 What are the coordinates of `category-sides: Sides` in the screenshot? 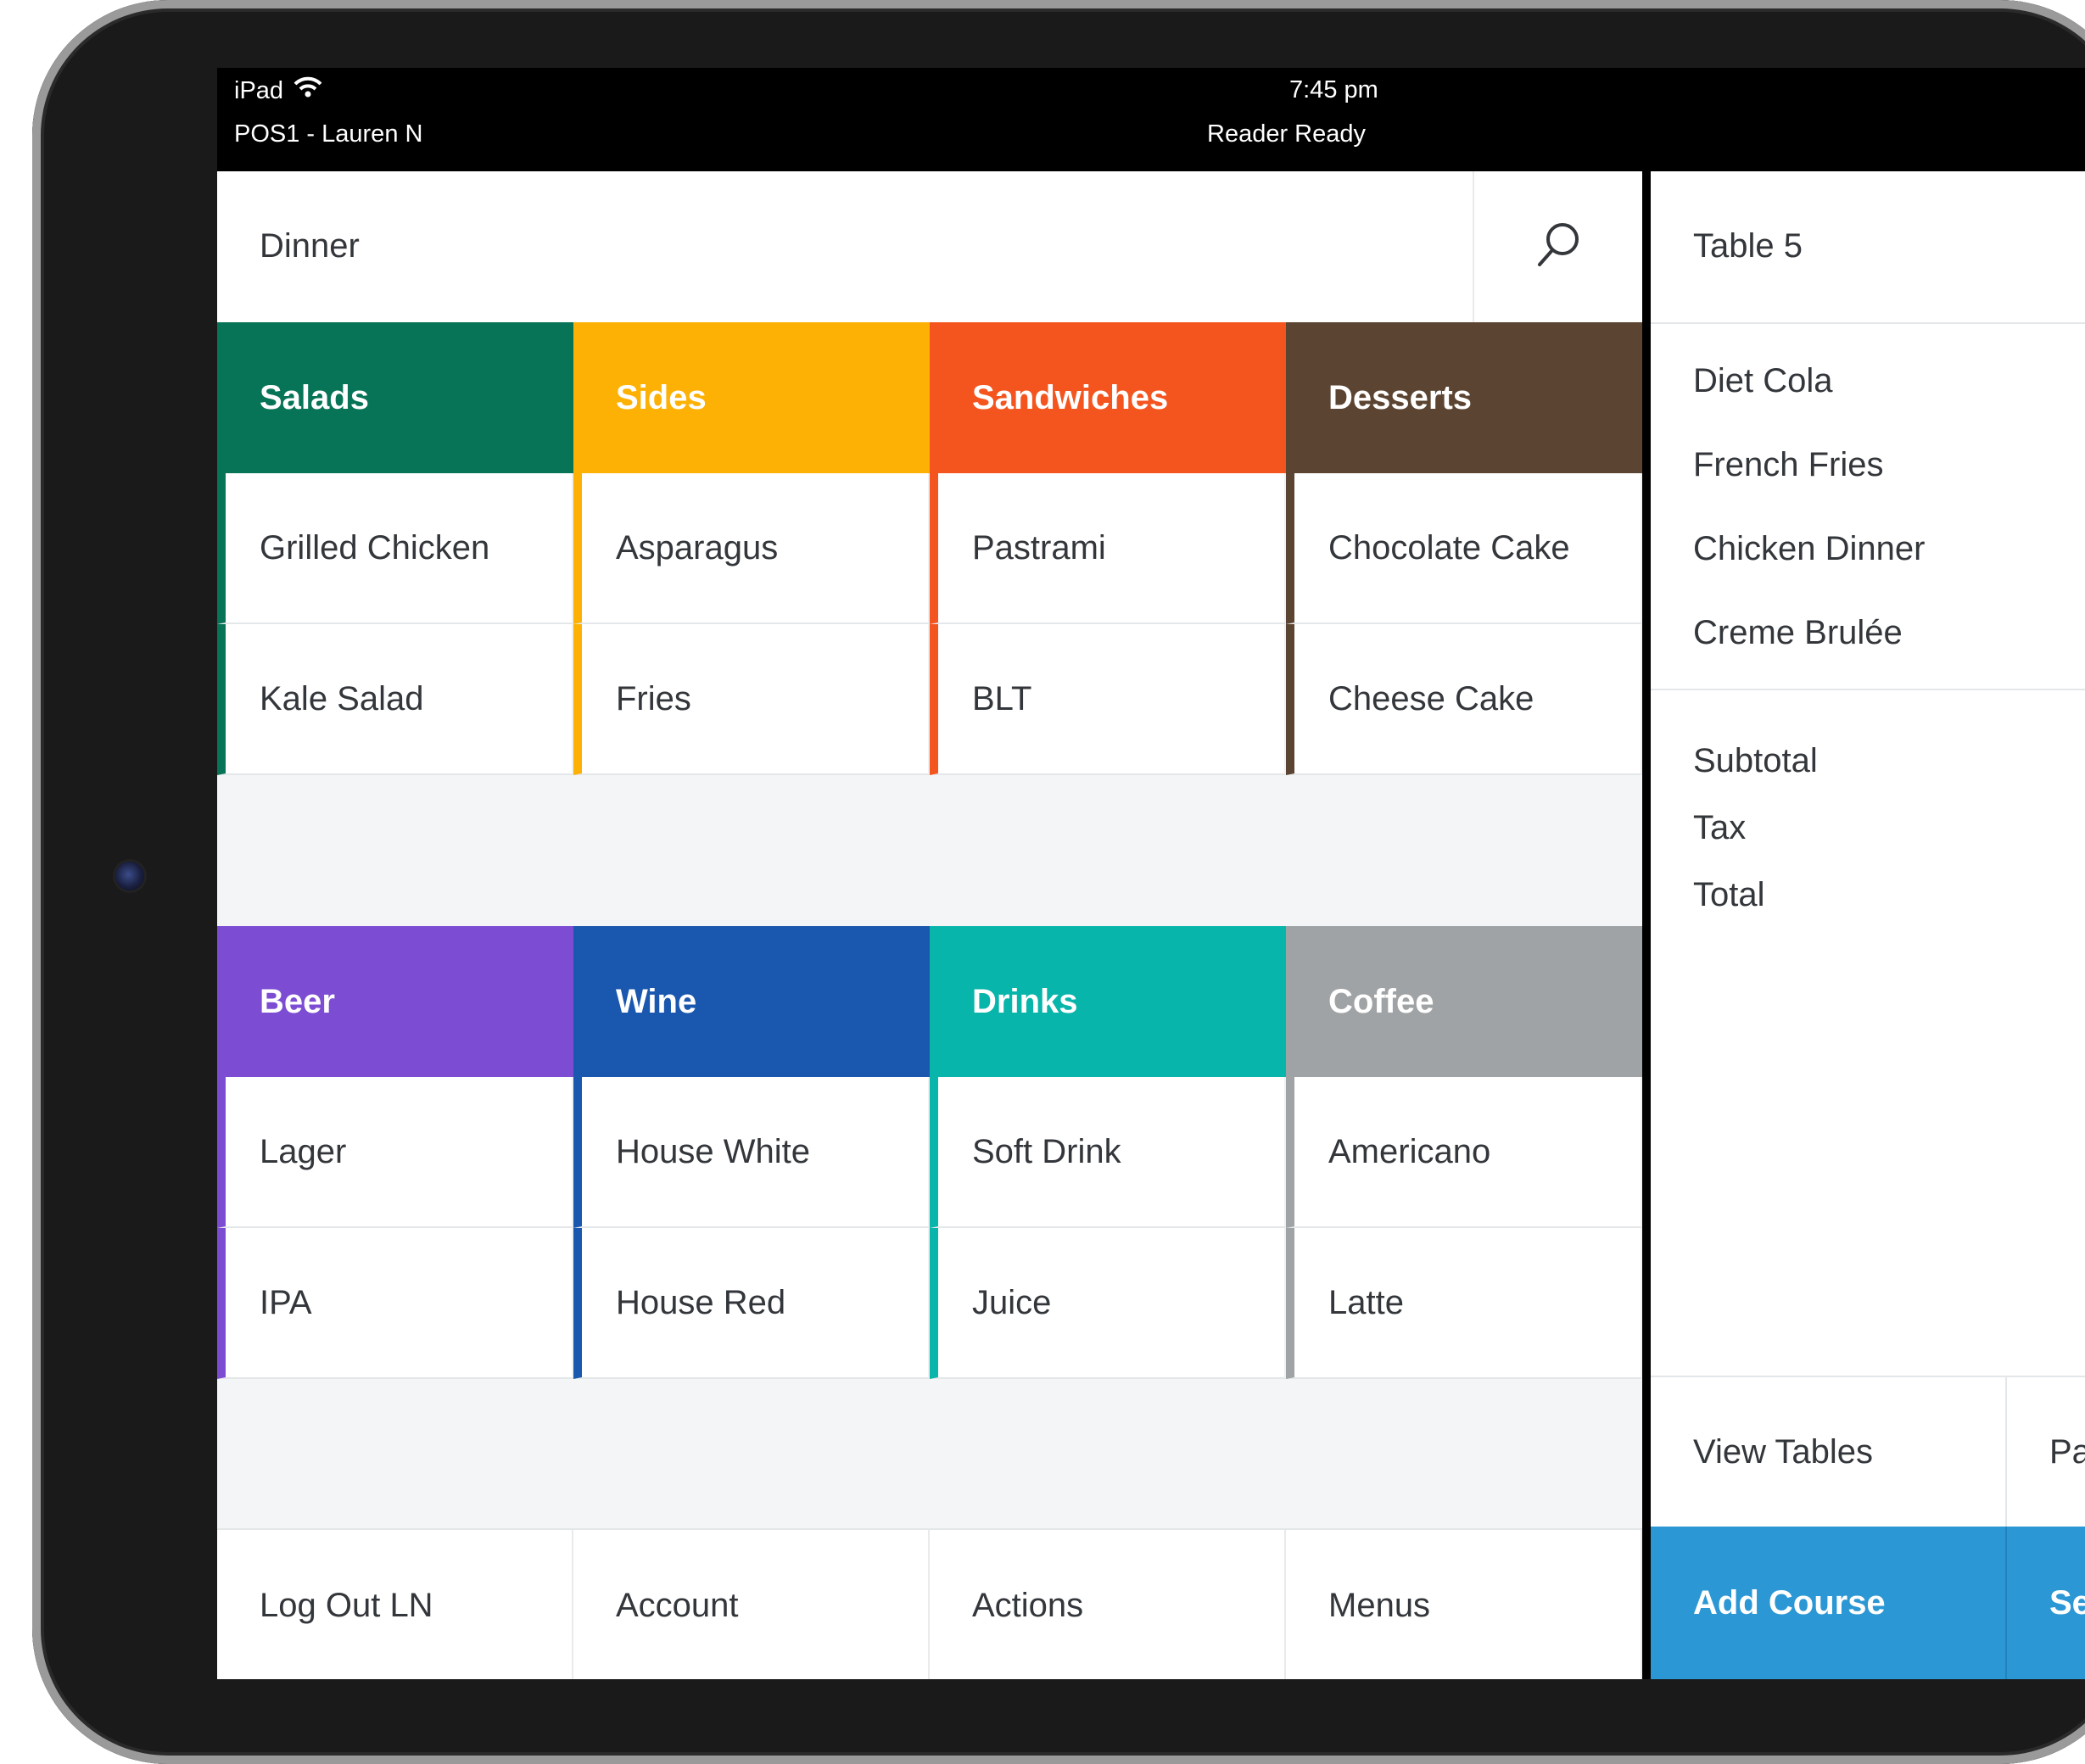 It's located at (751, 397).